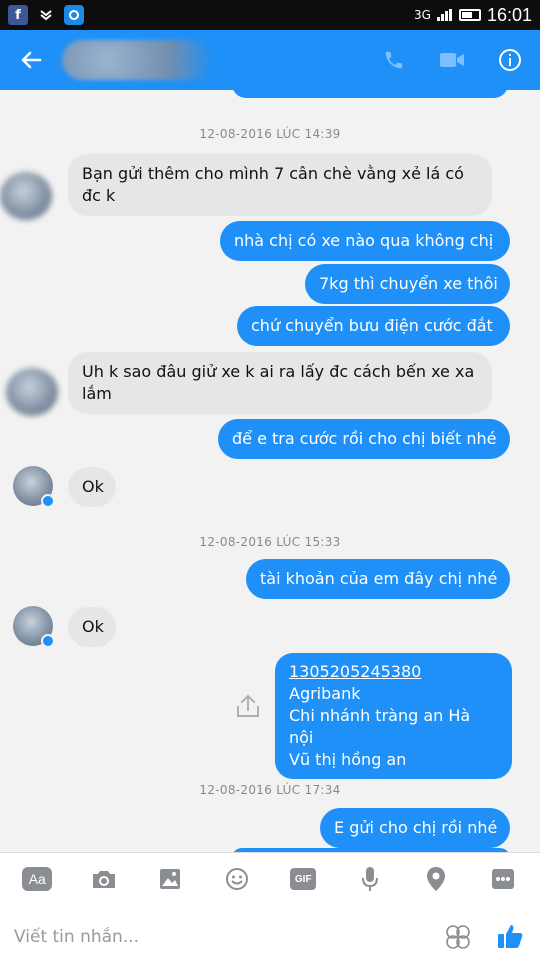 Image resolution: width=540 pixels, height=960 pixels. I want to click on back-button, so click(31, 60).